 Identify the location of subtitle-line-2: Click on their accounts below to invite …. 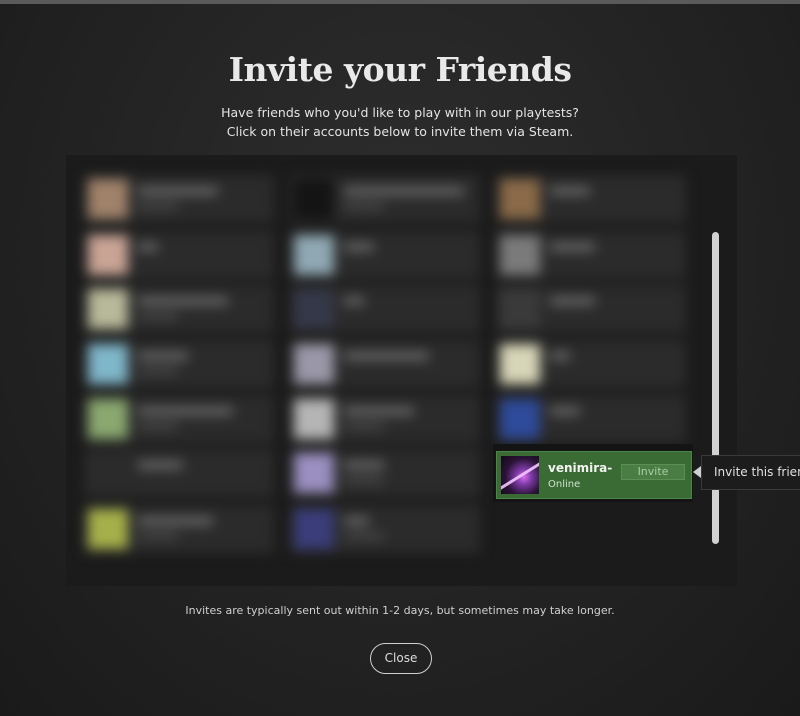
(400, 131).